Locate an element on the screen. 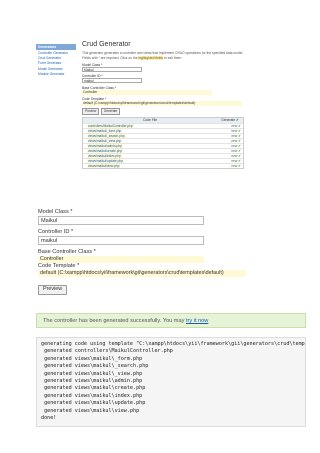 Image resolution: width=320 pixels, height=453 pixels. code-file-link: controllers/MaikulController.php is located at coordinates (110, 125).